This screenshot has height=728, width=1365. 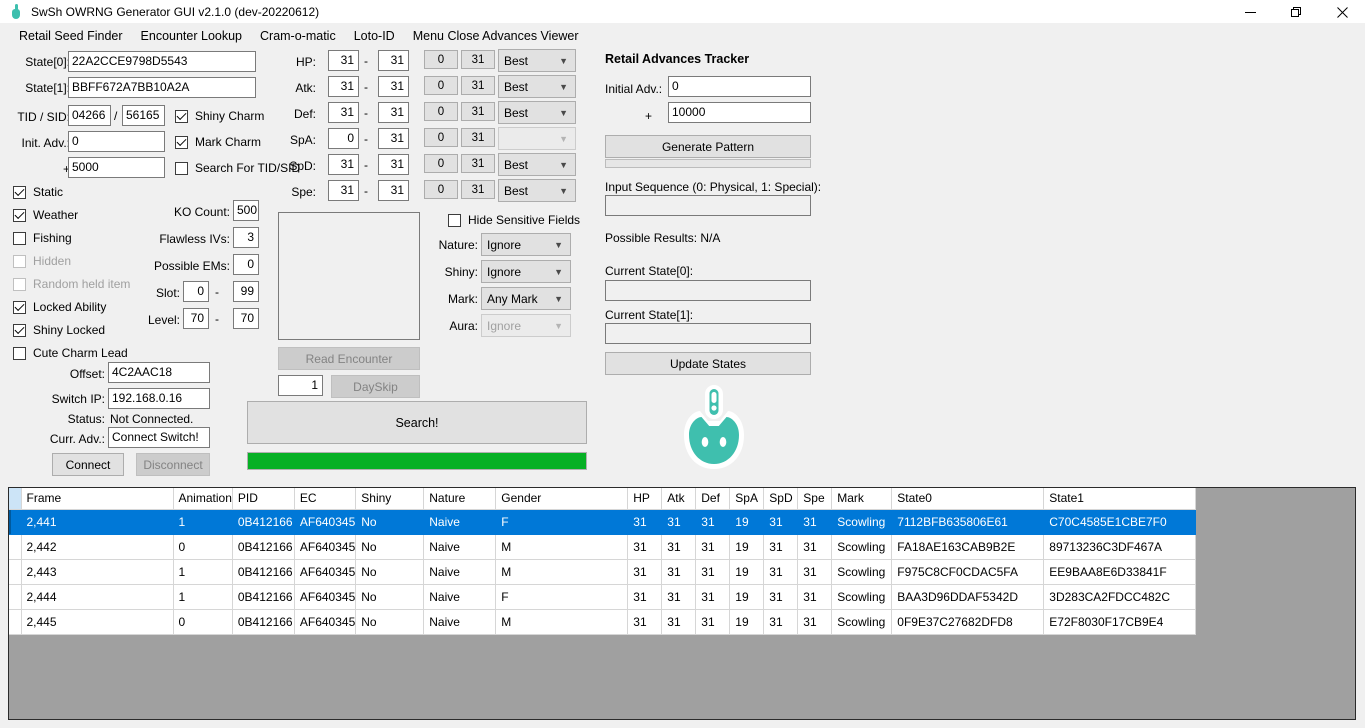 I want to click on iv-spa-max-input: 31, so click(x=393, y=138).